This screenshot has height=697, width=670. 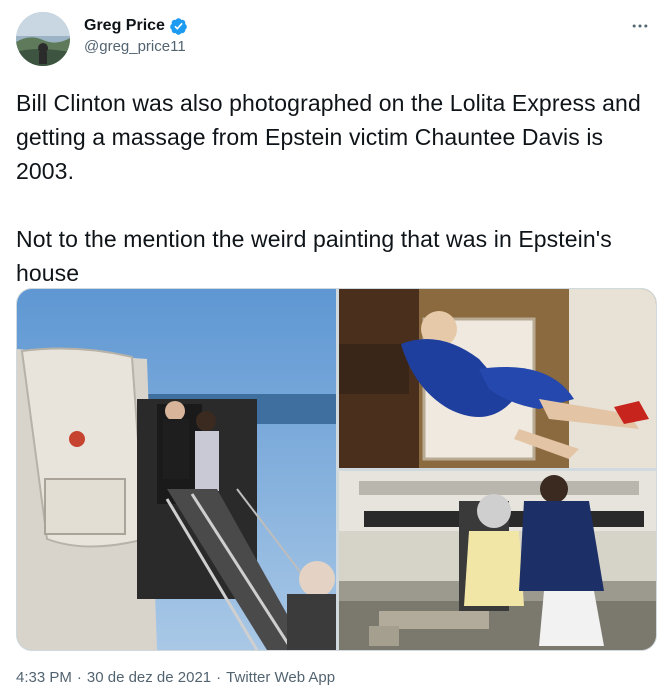 I want to click on tweet-time: 4:33 PM, so click(x=44, y=678).